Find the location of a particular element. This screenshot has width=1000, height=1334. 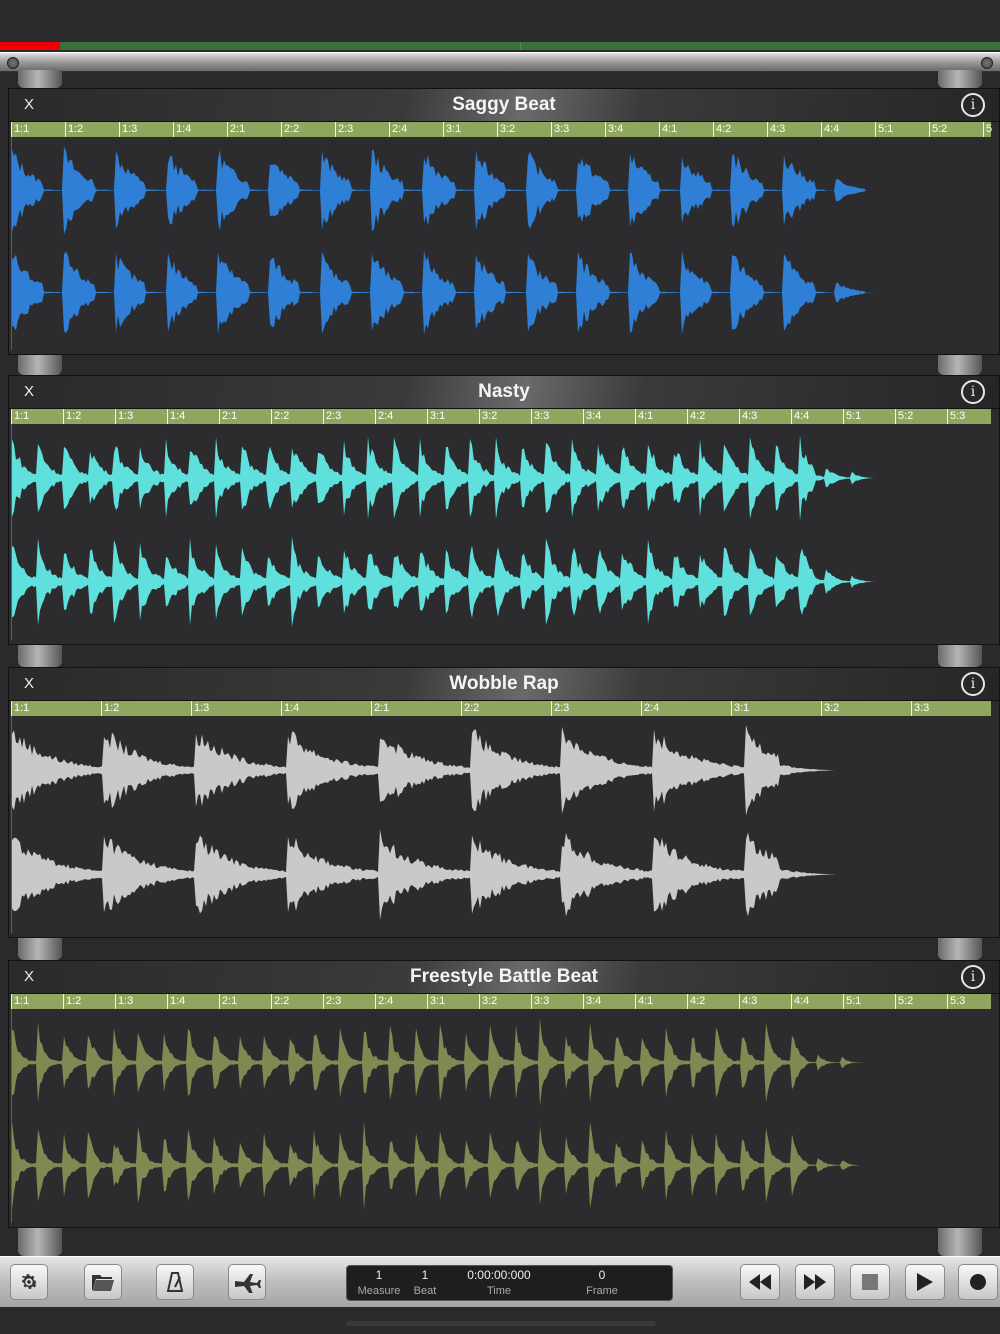

measure-value: 1 is located at coordinates (379, 1275).